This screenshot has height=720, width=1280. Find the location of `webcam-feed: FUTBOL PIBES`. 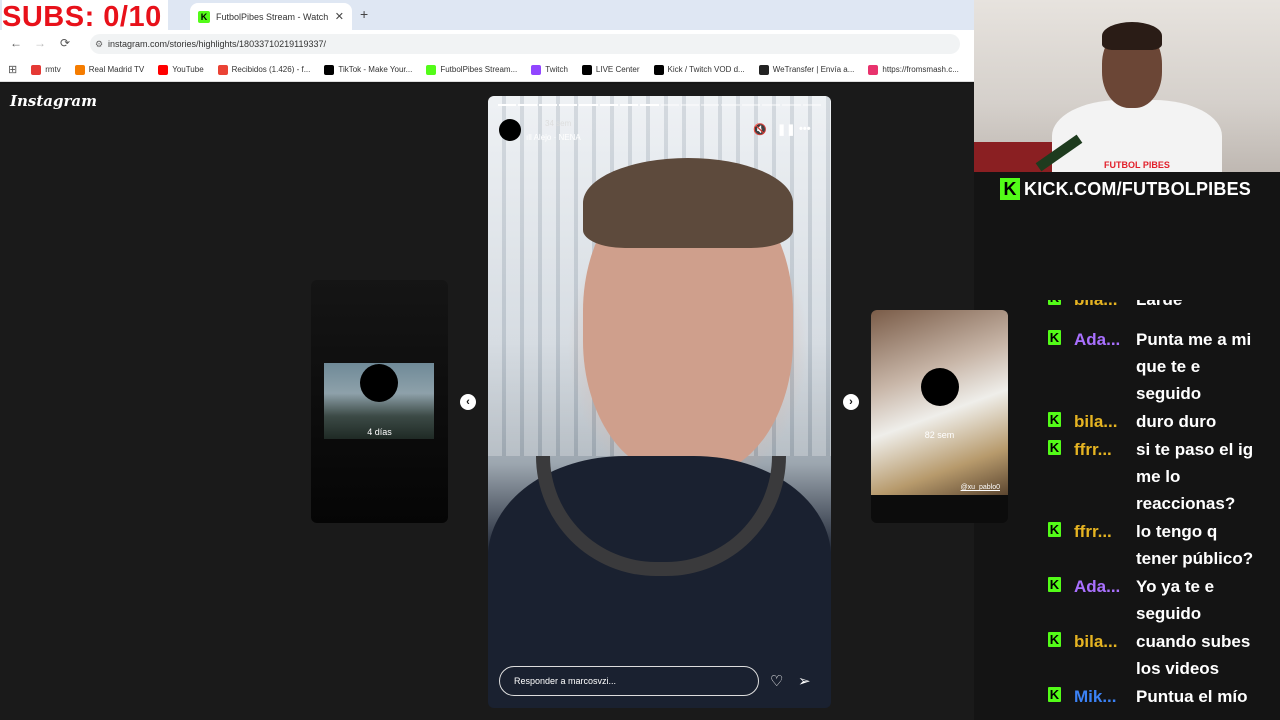

webcam-feed: FUTBOL PIBES is located at coordinates (1127, 86).